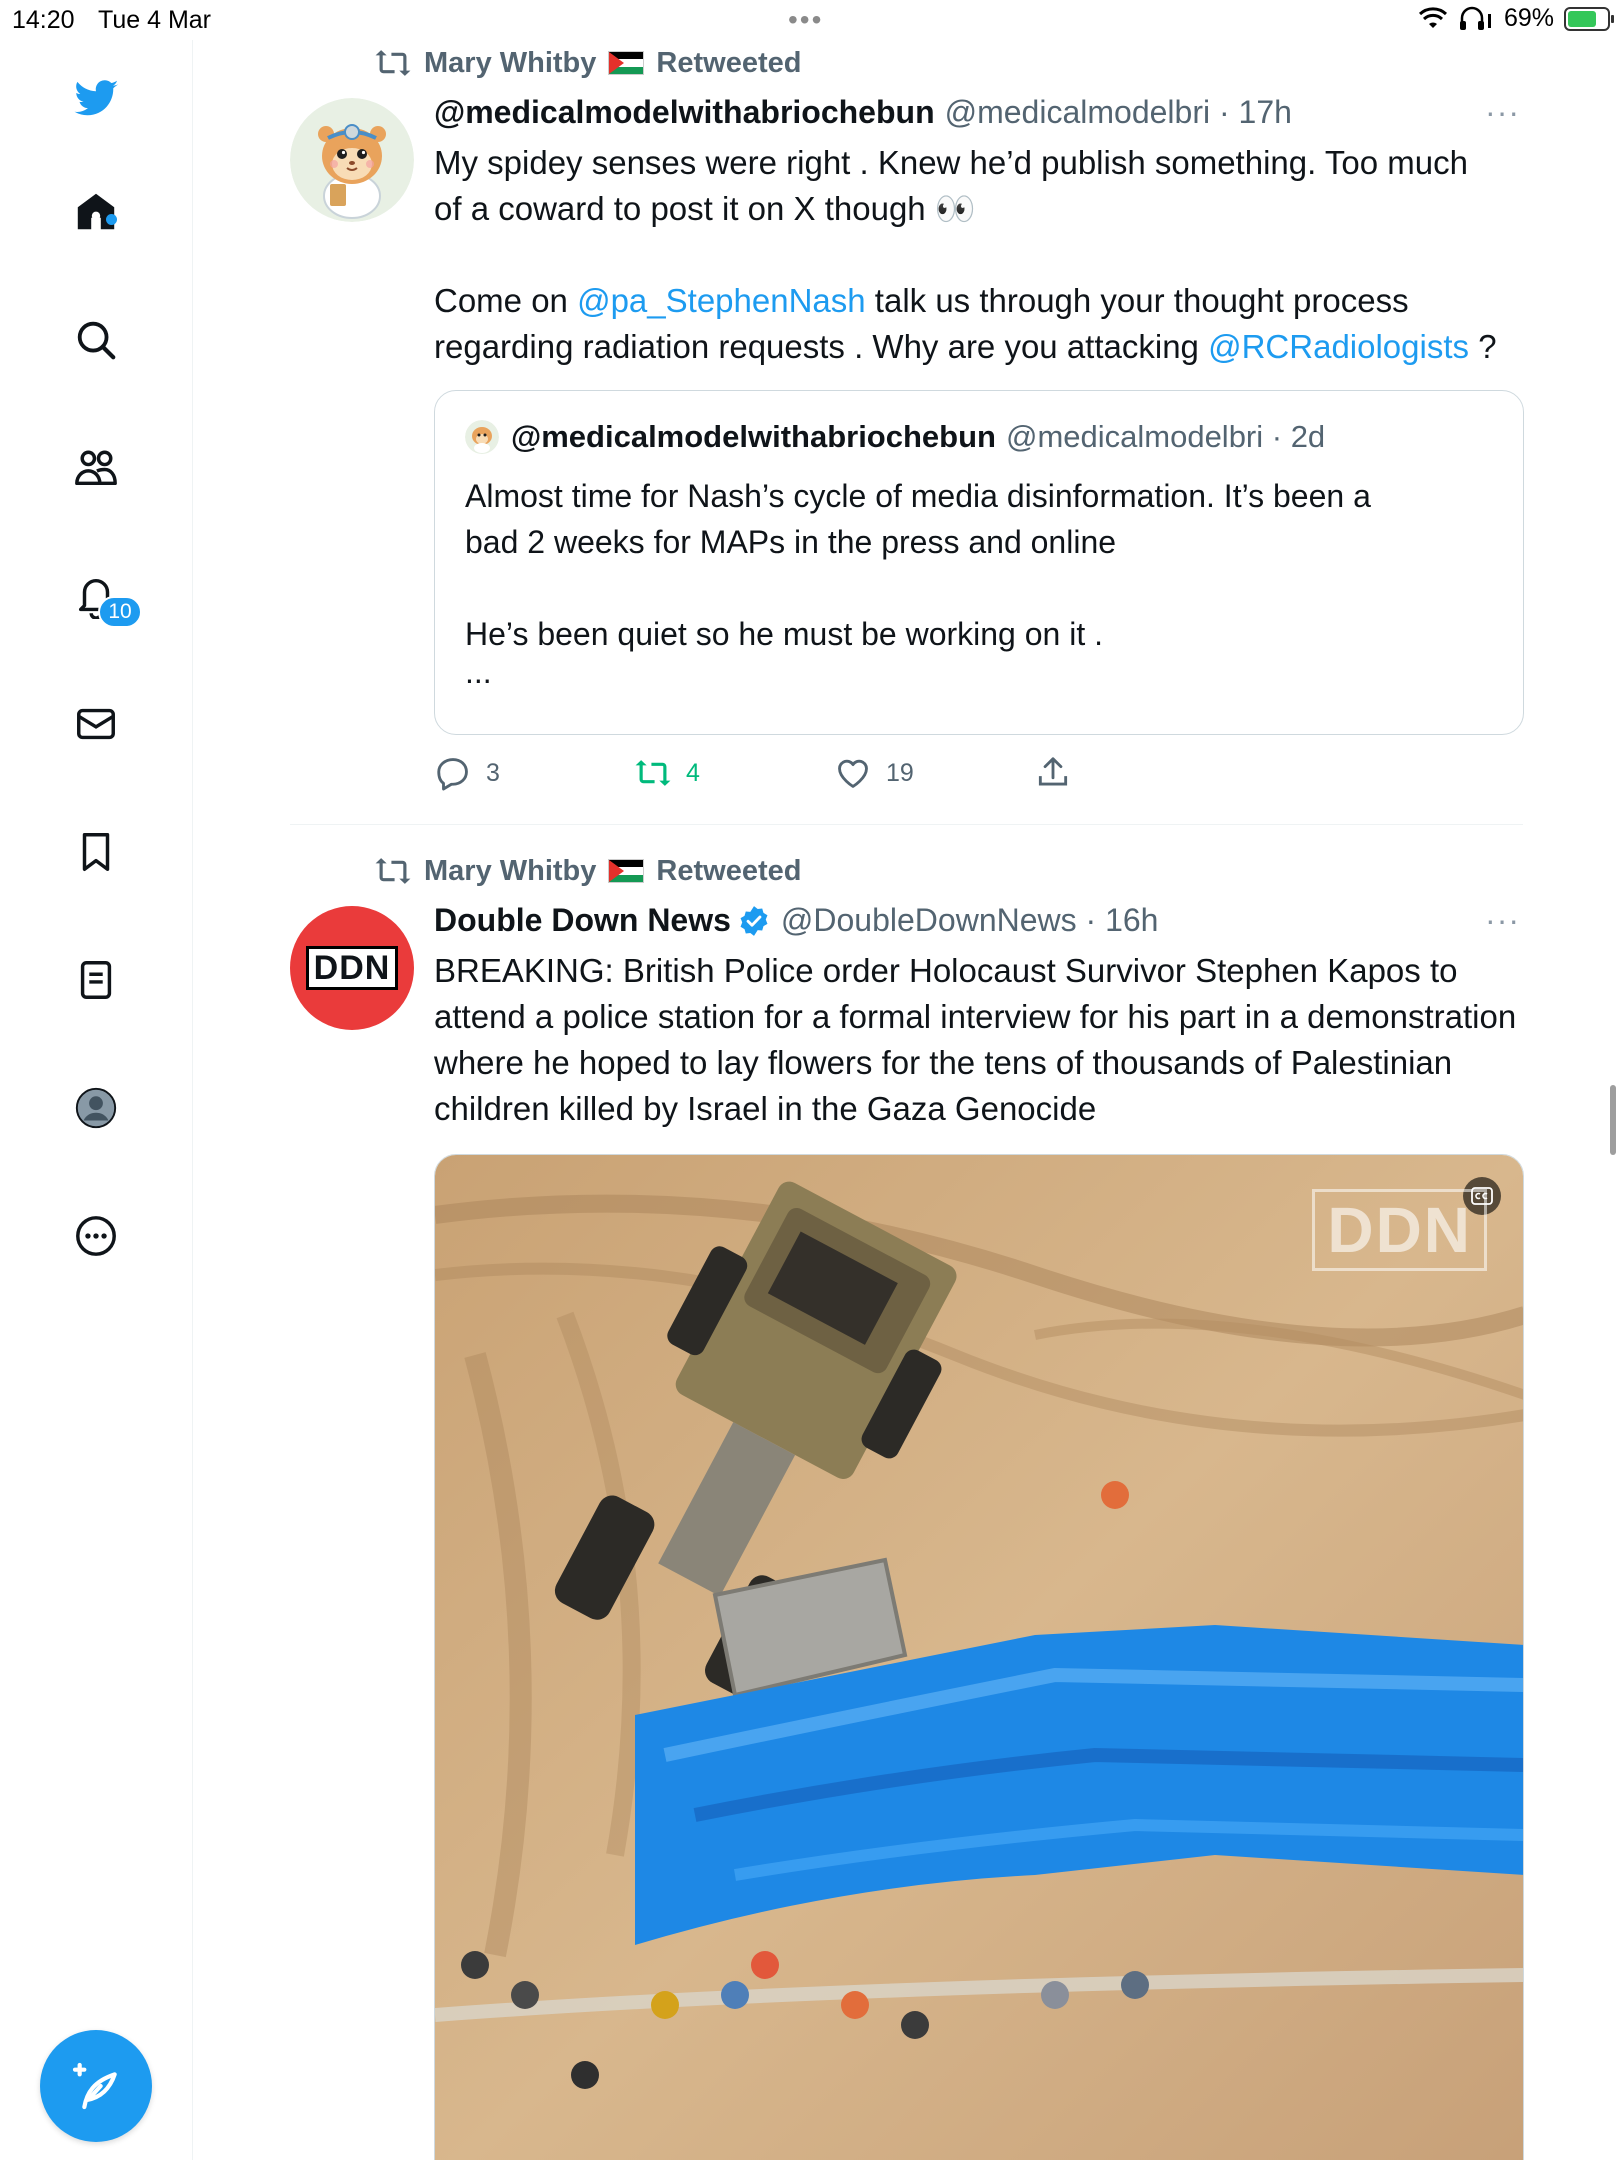 The width and height of the screenshot is (1620, 2160). I want to click on status-time: 14:20, so click(43, 20).